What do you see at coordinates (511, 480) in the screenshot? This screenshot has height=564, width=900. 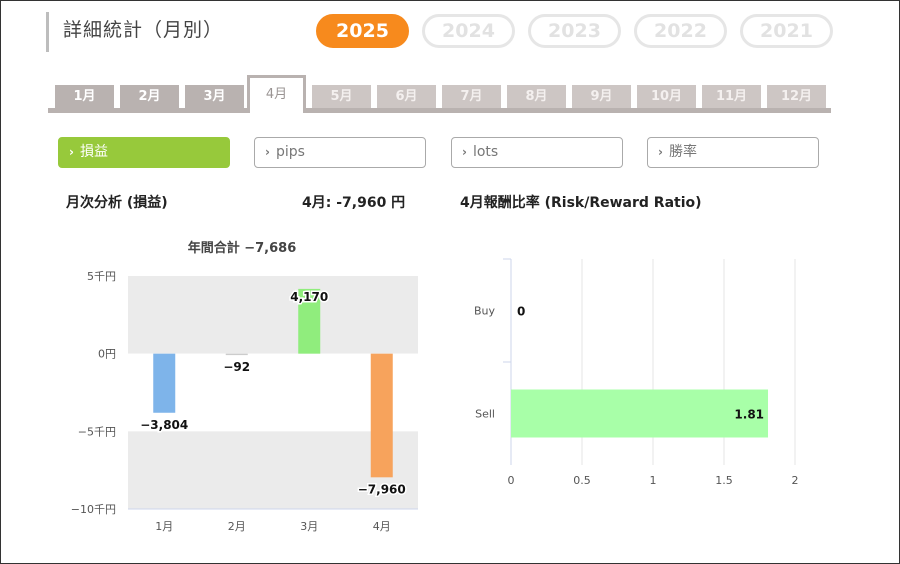 I see `x-tick-label: 0` at bounding box center [511, 480].